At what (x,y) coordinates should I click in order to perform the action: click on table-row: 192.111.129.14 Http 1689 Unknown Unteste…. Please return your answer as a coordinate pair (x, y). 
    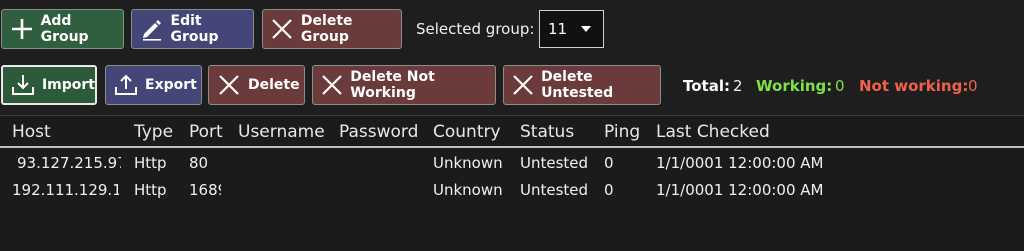
    Looking at the image, I should click on (512, 190).